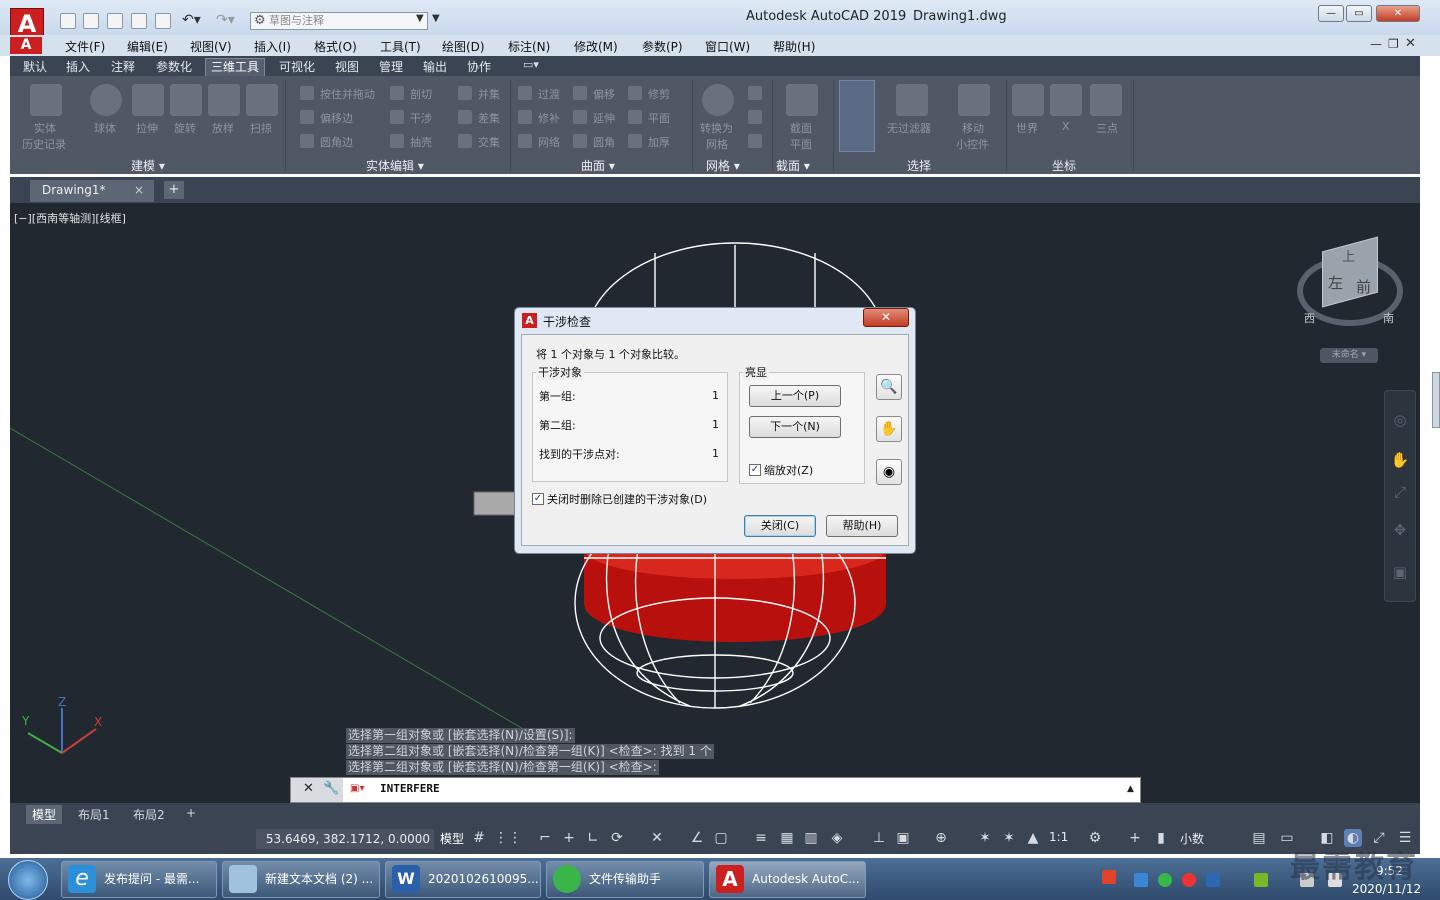  What do you see at coordinates (46, 100) in the screenshot?
I see `solid-history-icon` at bounding box center [46, 100].